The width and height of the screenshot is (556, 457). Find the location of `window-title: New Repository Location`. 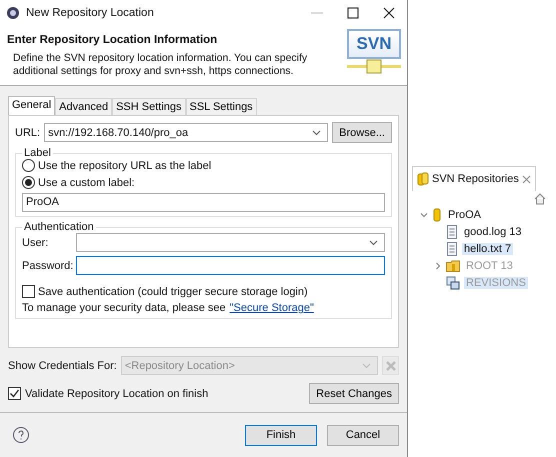

window-title: New Repository Location is located at coordinates (90, 12).